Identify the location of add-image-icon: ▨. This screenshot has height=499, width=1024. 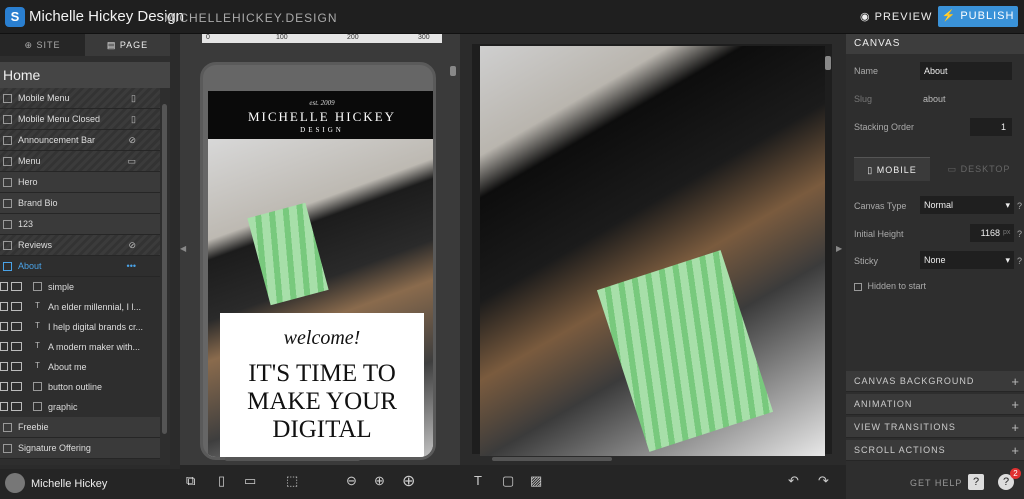
(536, 481).